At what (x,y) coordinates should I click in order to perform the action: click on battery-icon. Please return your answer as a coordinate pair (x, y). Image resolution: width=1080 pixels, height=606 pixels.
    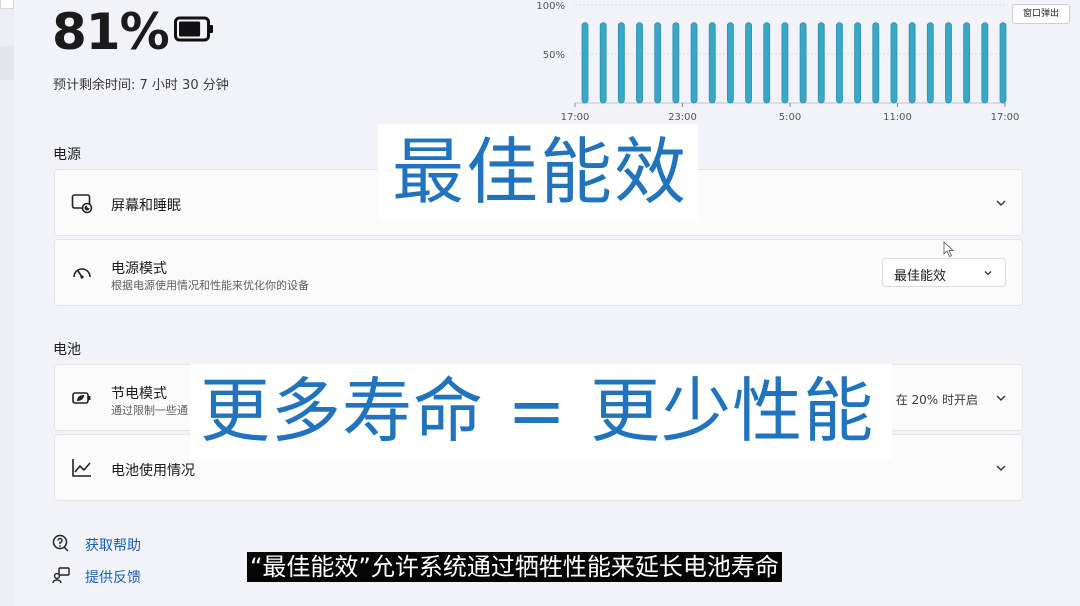
    Looking at the image, I should click on (193, 29).